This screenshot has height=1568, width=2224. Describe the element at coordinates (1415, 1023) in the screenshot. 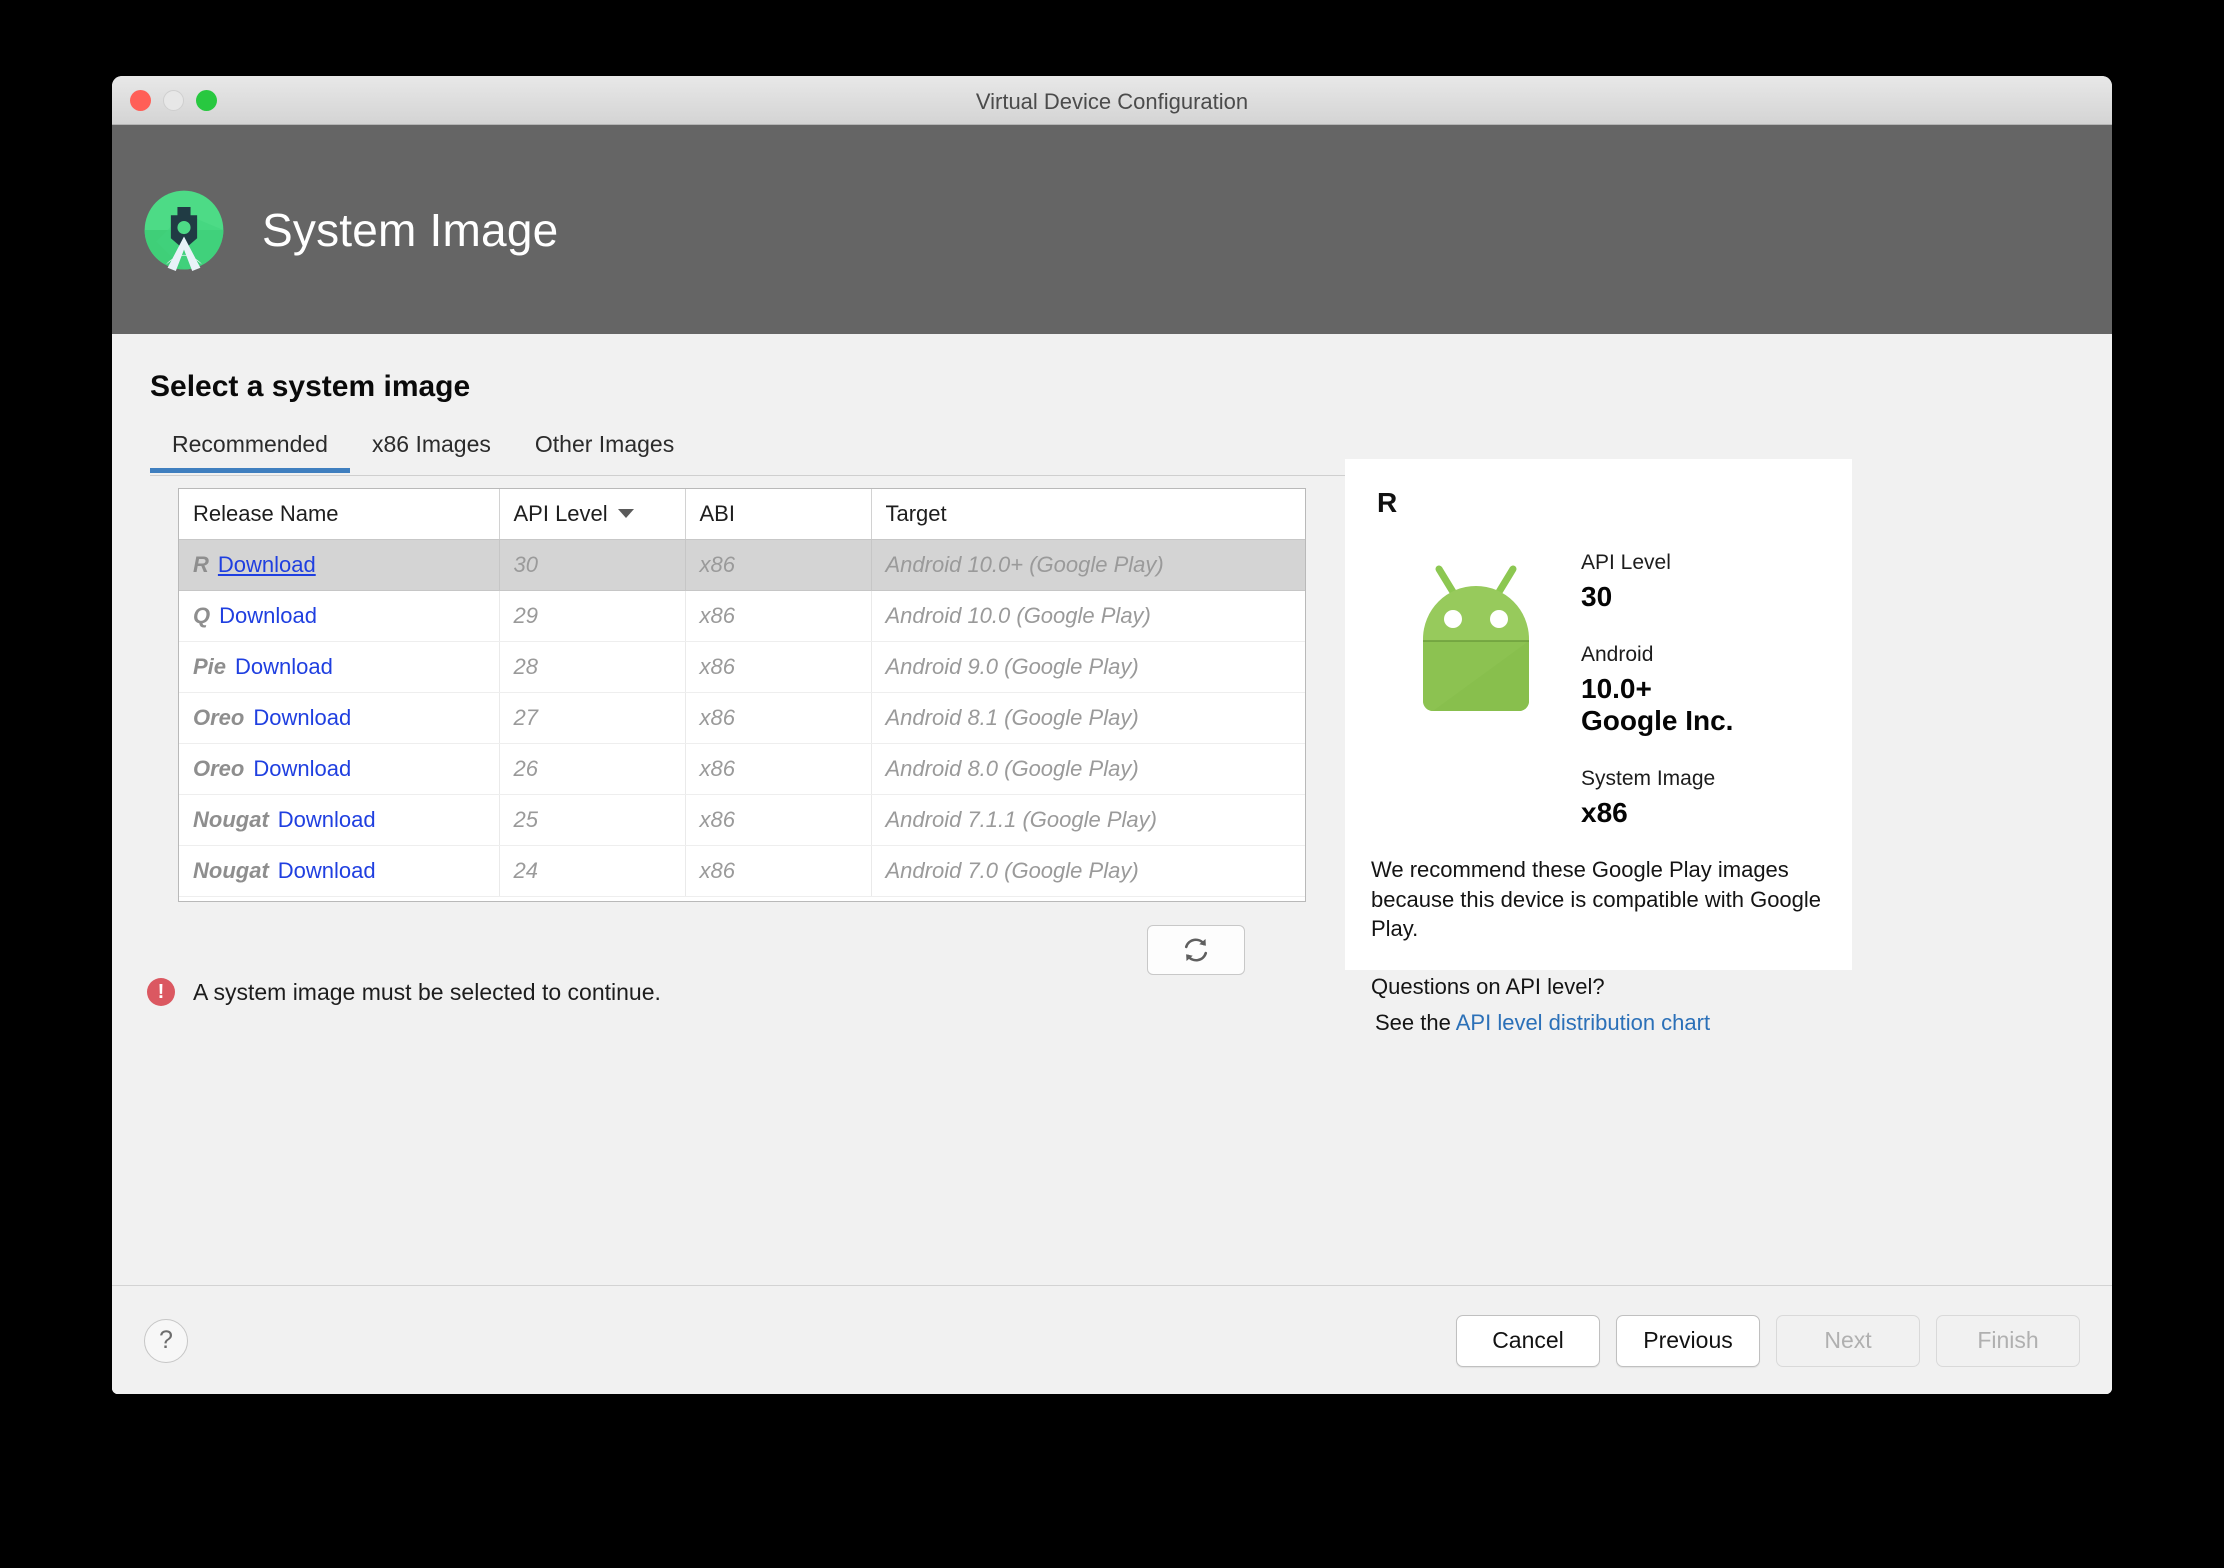

I see `see-the-prefix: See the` at that location.